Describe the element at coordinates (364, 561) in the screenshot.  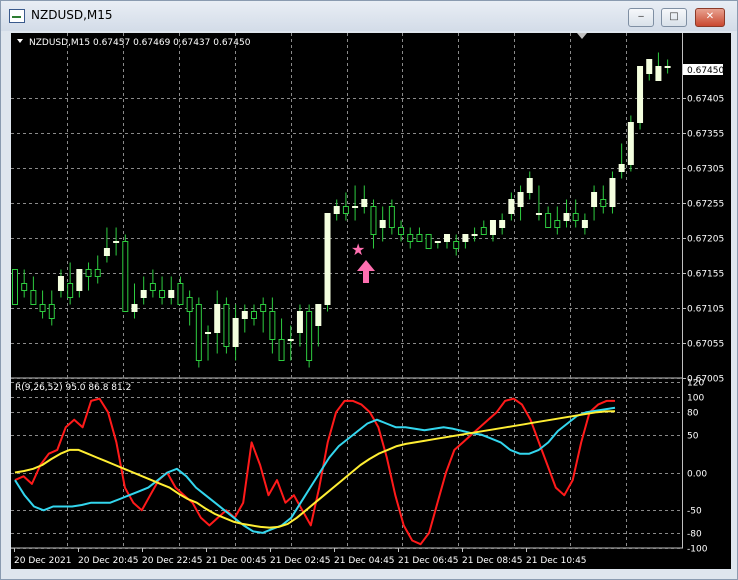
I see `time-tick-label: 21 Dec 04:45` at that location.